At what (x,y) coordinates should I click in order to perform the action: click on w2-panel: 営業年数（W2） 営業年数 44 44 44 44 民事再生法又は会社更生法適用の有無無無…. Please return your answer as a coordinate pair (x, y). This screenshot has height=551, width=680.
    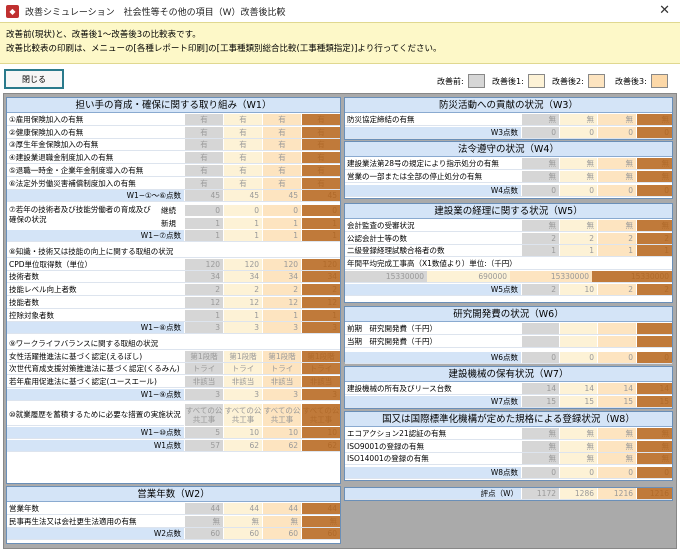
    Looking at the image, I should click on (173, 515).